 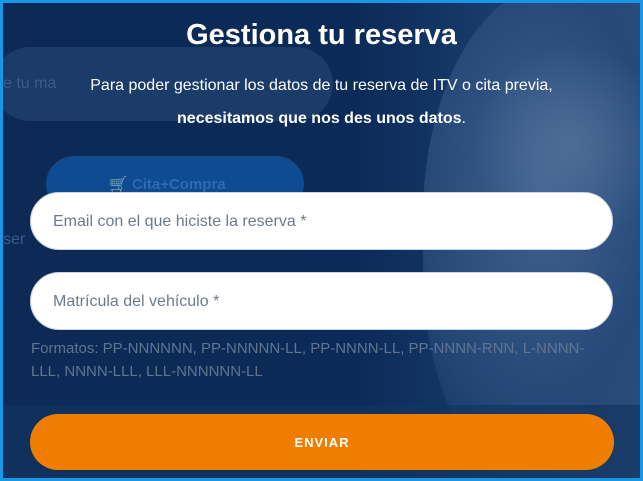 What do you see at coordinates (167, 184) in the screenshot?
I see `background-cita-compra-label: 🛒 Cita+Compra` at bounding box center [167, 184].